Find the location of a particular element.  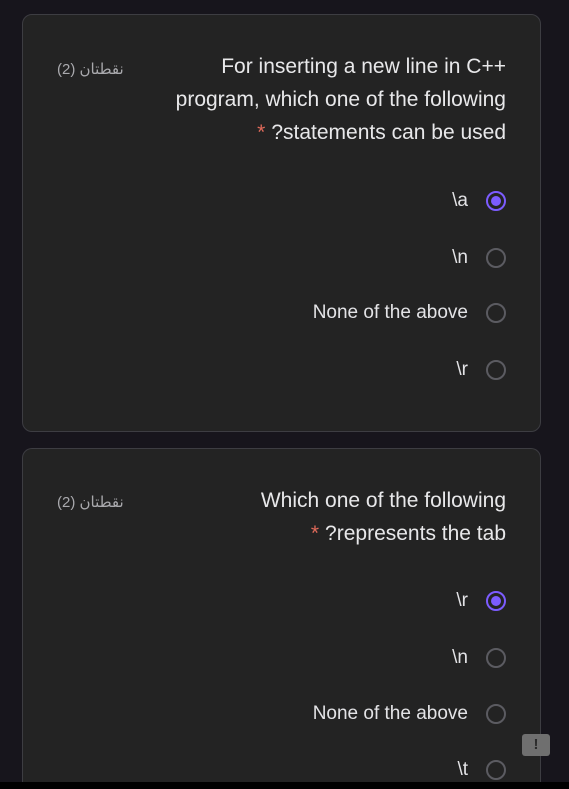

question-line-2: program, which one of the following is located at coordinates (340, 99).